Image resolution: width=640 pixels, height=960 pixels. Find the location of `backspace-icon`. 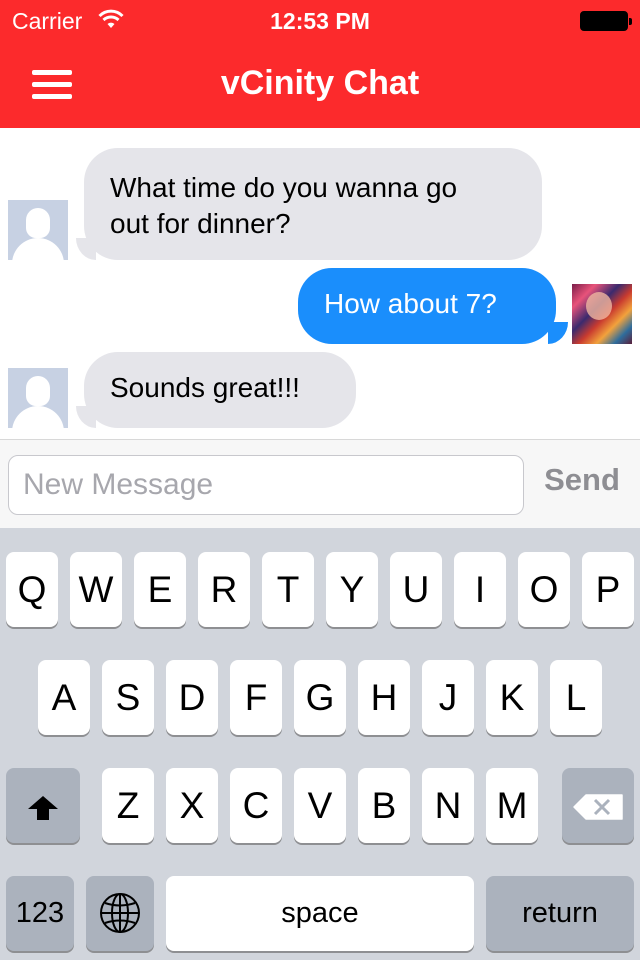

backspace-icon is located at coordinates (598, 807).